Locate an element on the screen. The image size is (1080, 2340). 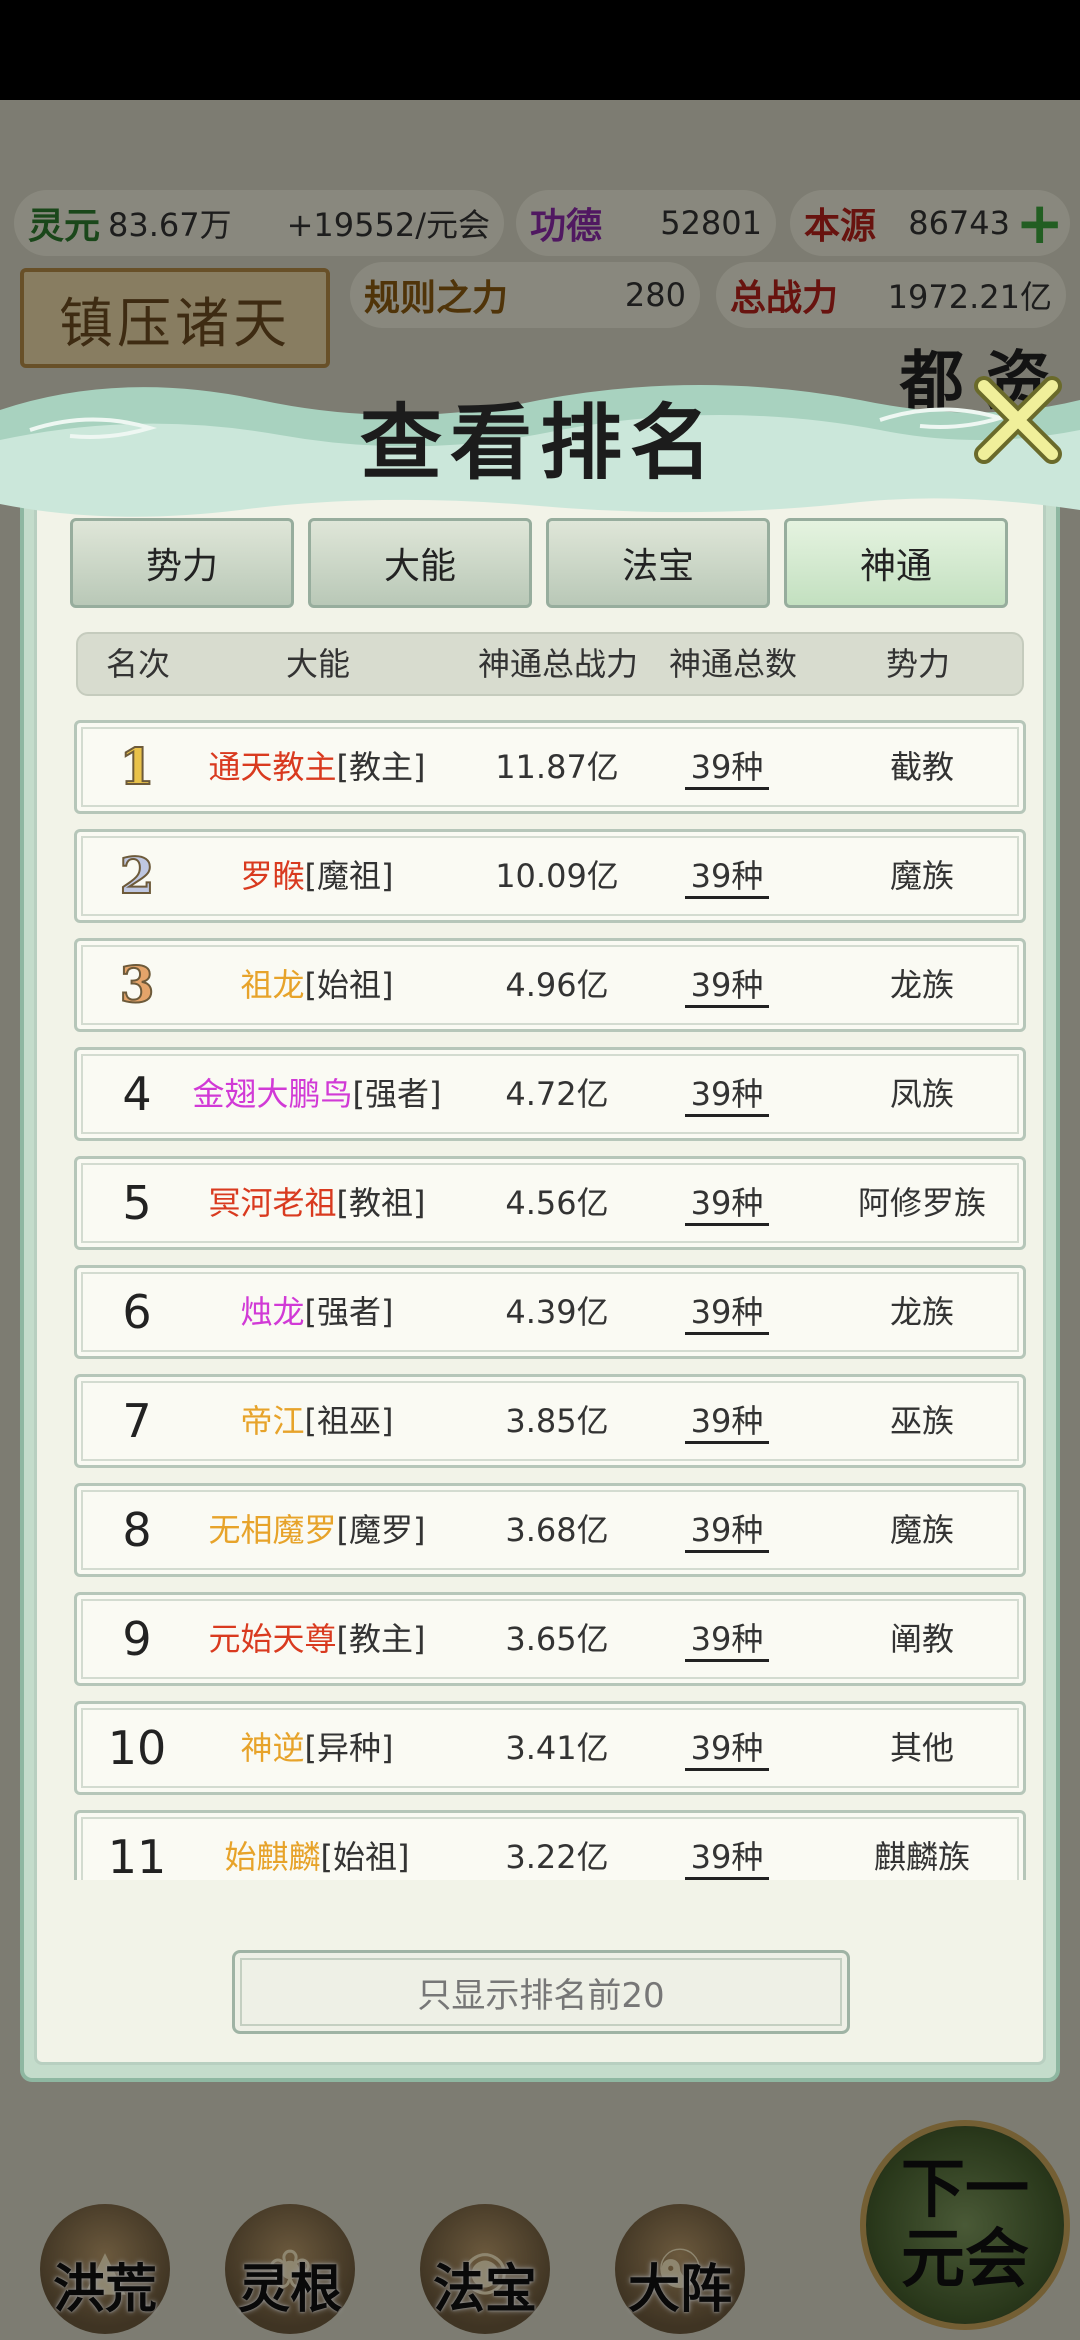
tab-treasure: 法宝 is located at coordinates (658, 563).